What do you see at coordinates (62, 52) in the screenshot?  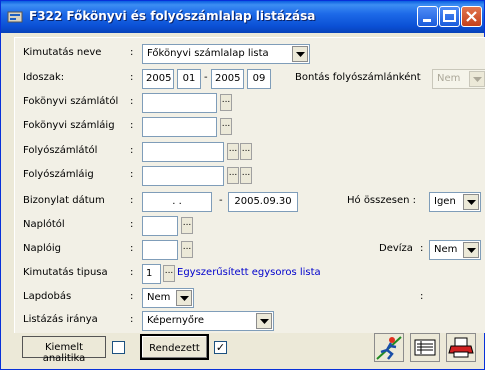 I see `kimutatas-neve-label: Kimutatás neve` at bounding box center [62, 52].